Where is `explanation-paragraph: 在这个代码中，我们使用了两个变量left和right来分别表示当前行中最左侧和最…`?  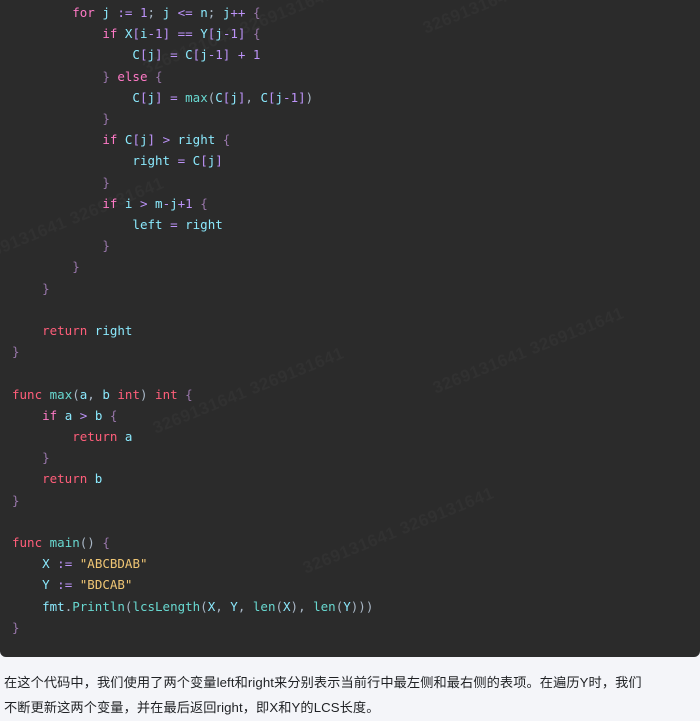
explanation-paragraph: 在这个代码中，我们使用了两个变量left和right来分别表示当前行中最左侧和最… is located at coordinates (350, 695).